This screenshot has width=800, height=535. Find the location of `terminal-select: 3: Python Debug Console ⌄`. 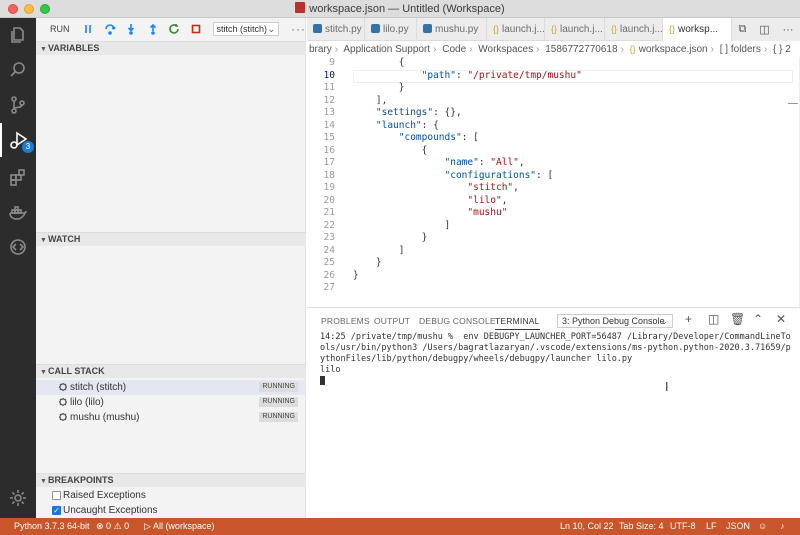

terminal-select: 3: Python Debug Console ⌄ is located at coordinates (615, 321).